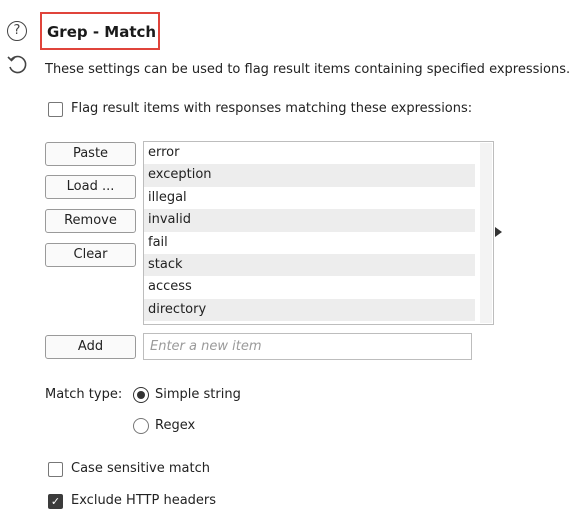 This screenshot has height=519, width=579. What do you see at coordinates (90, 255) in the screenshot?
I see `clear-button: Clear` at bounding box center [90, 255].